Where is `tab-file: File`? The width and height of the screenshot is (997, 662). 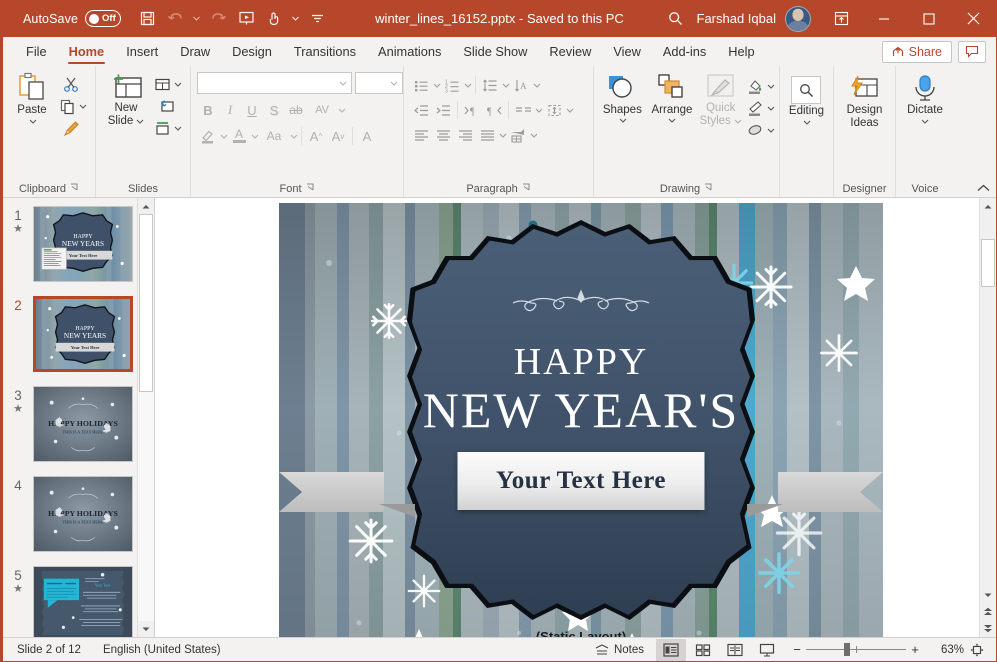
tab-file: File is located at coordinates (36, 51).